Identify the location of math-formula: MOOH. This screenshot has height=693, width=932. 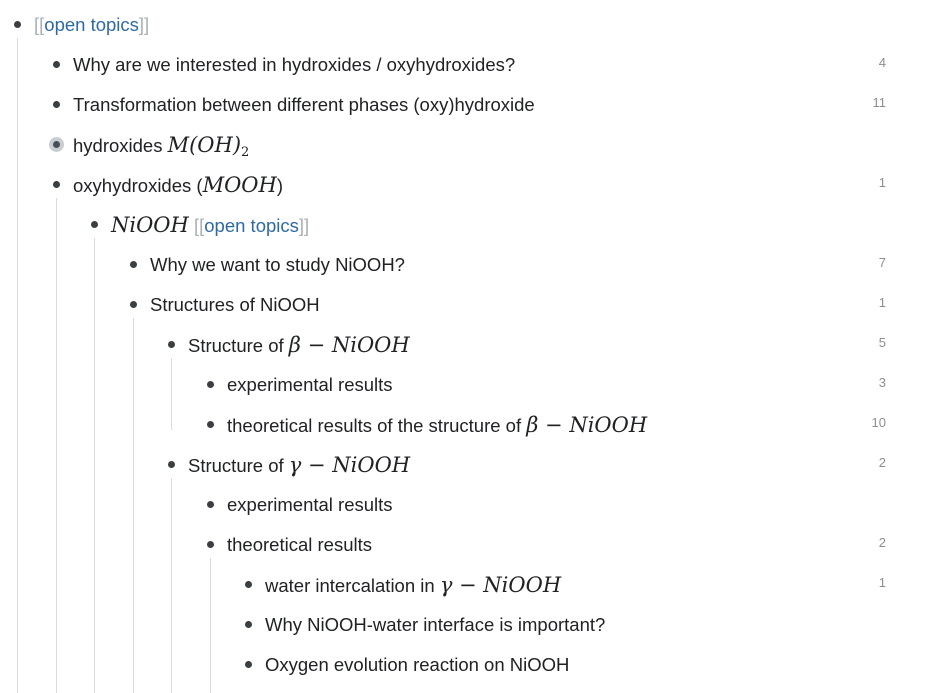
(239, 185).